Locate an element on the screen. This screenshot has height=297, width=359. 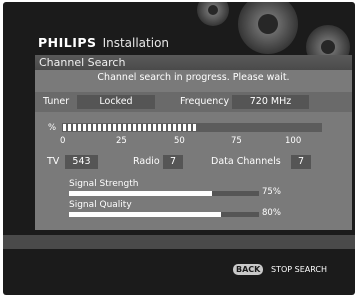
tv-count-value: 543 is located at coordinates (81, 162).